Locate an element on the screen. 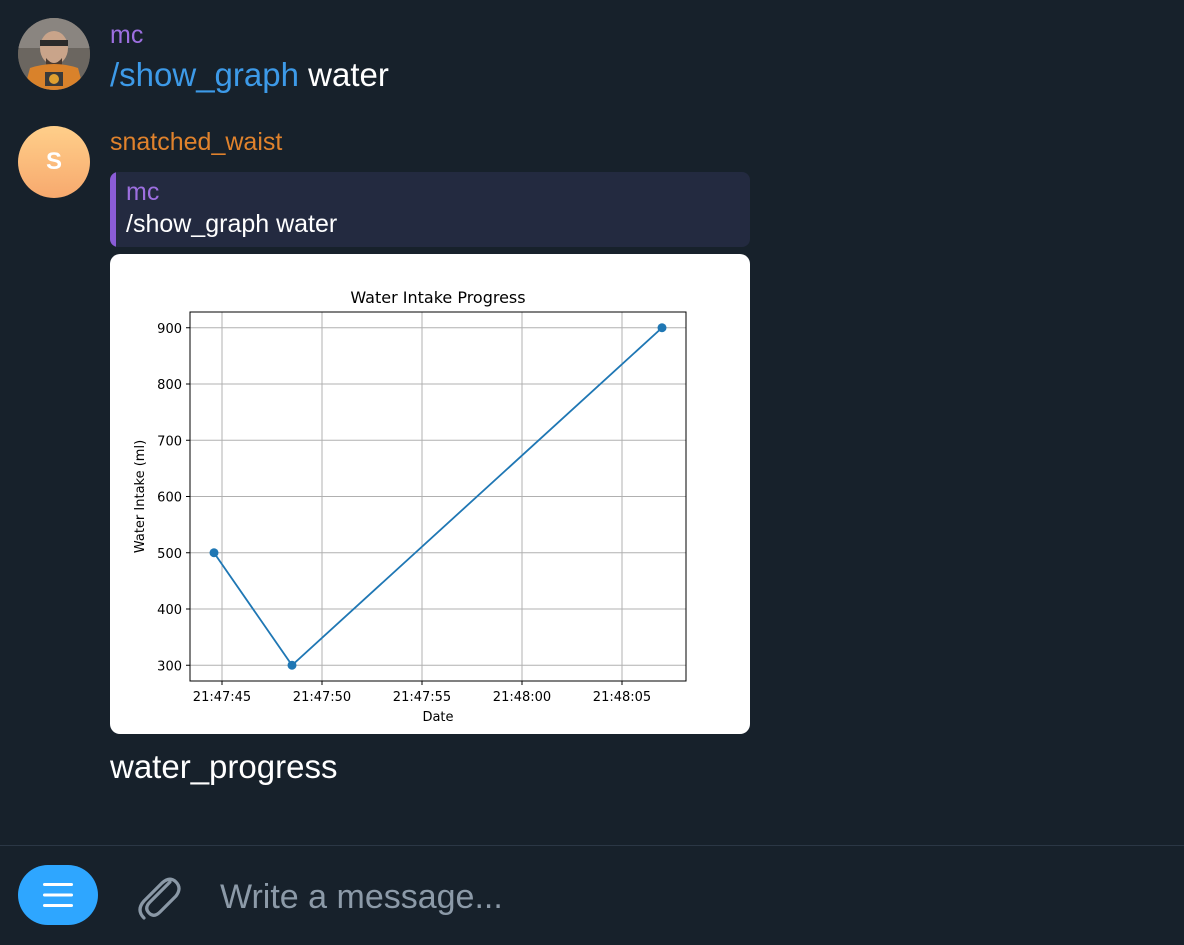 The height and width of the screenshot is (945, 1184). x-tick-label: 21:47:45 is located at coordinates (222, 697).